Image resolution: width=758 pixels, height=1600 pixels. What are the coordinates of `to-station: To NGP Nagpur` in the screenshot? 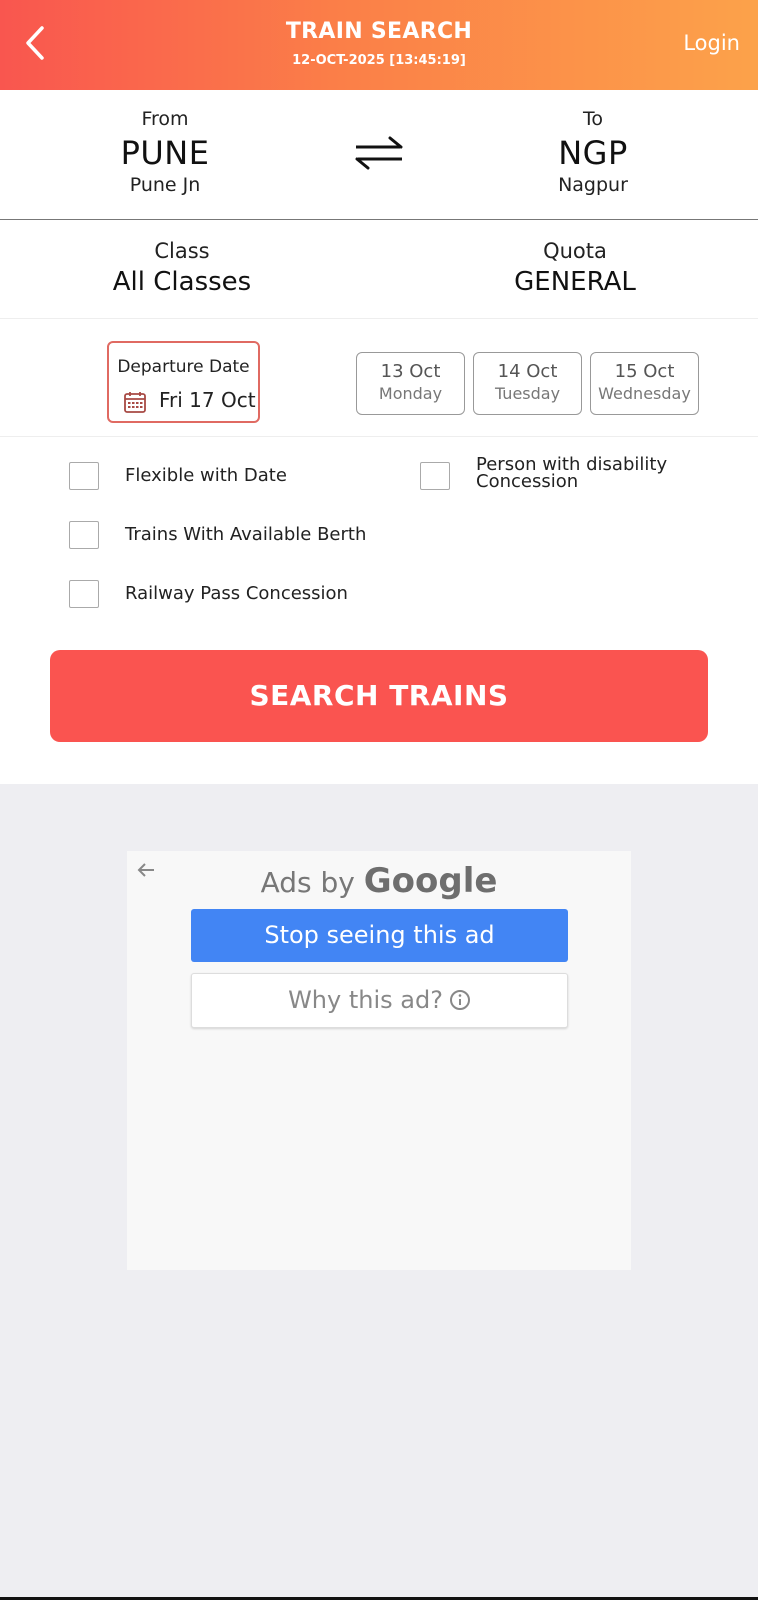 It's located at (593, 152).